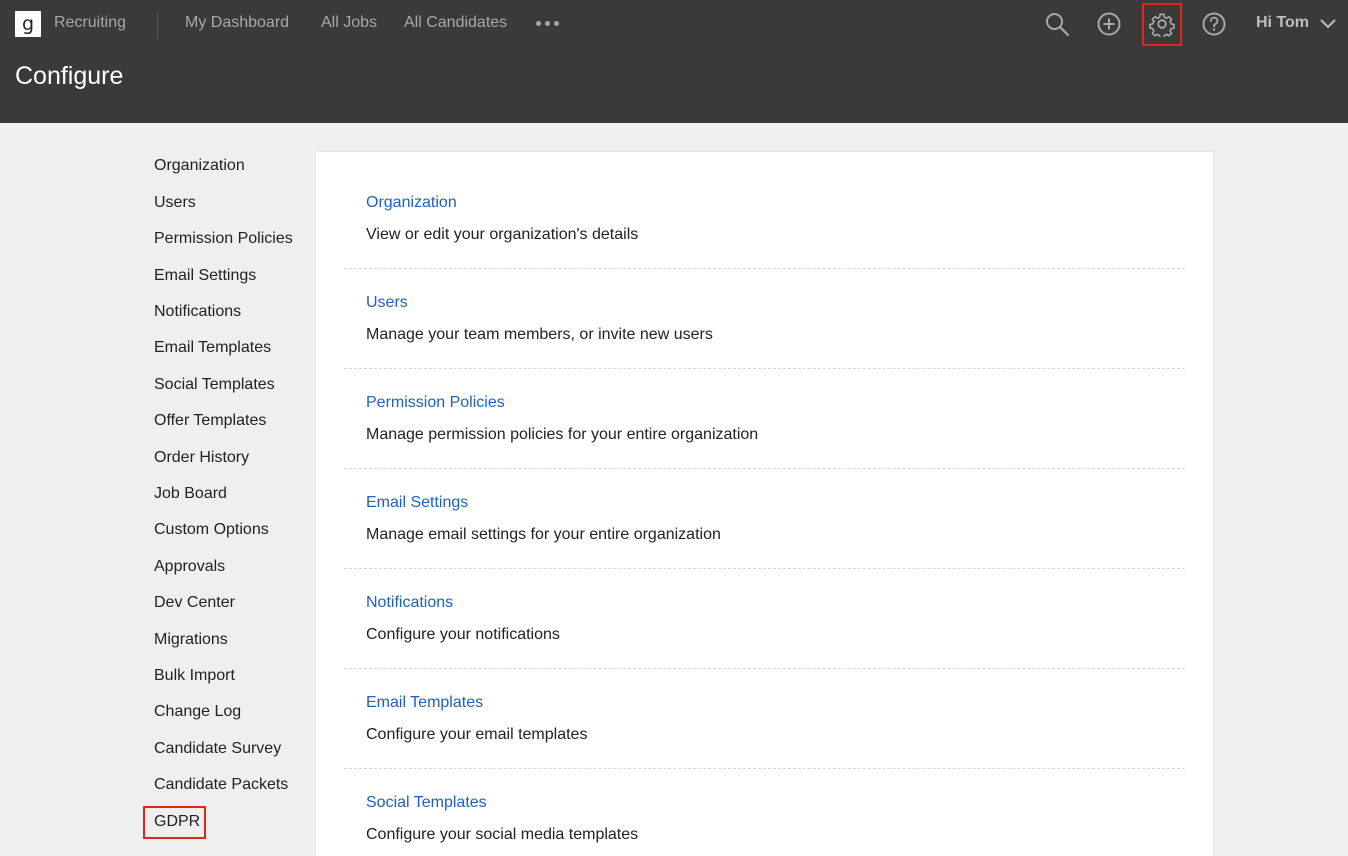 The width and height of the screenshot is (1348, 856). Describe the element at coordinates (1328, 24) in the screenshot. I see `chevron-down-icon` at that location.